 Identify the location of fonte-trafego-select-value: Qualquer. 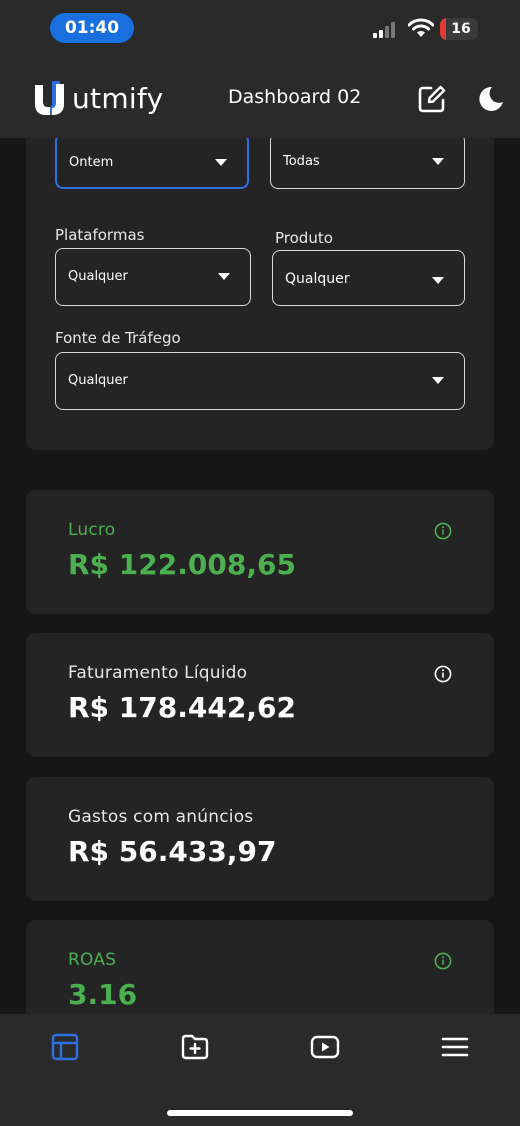
(98, 380).